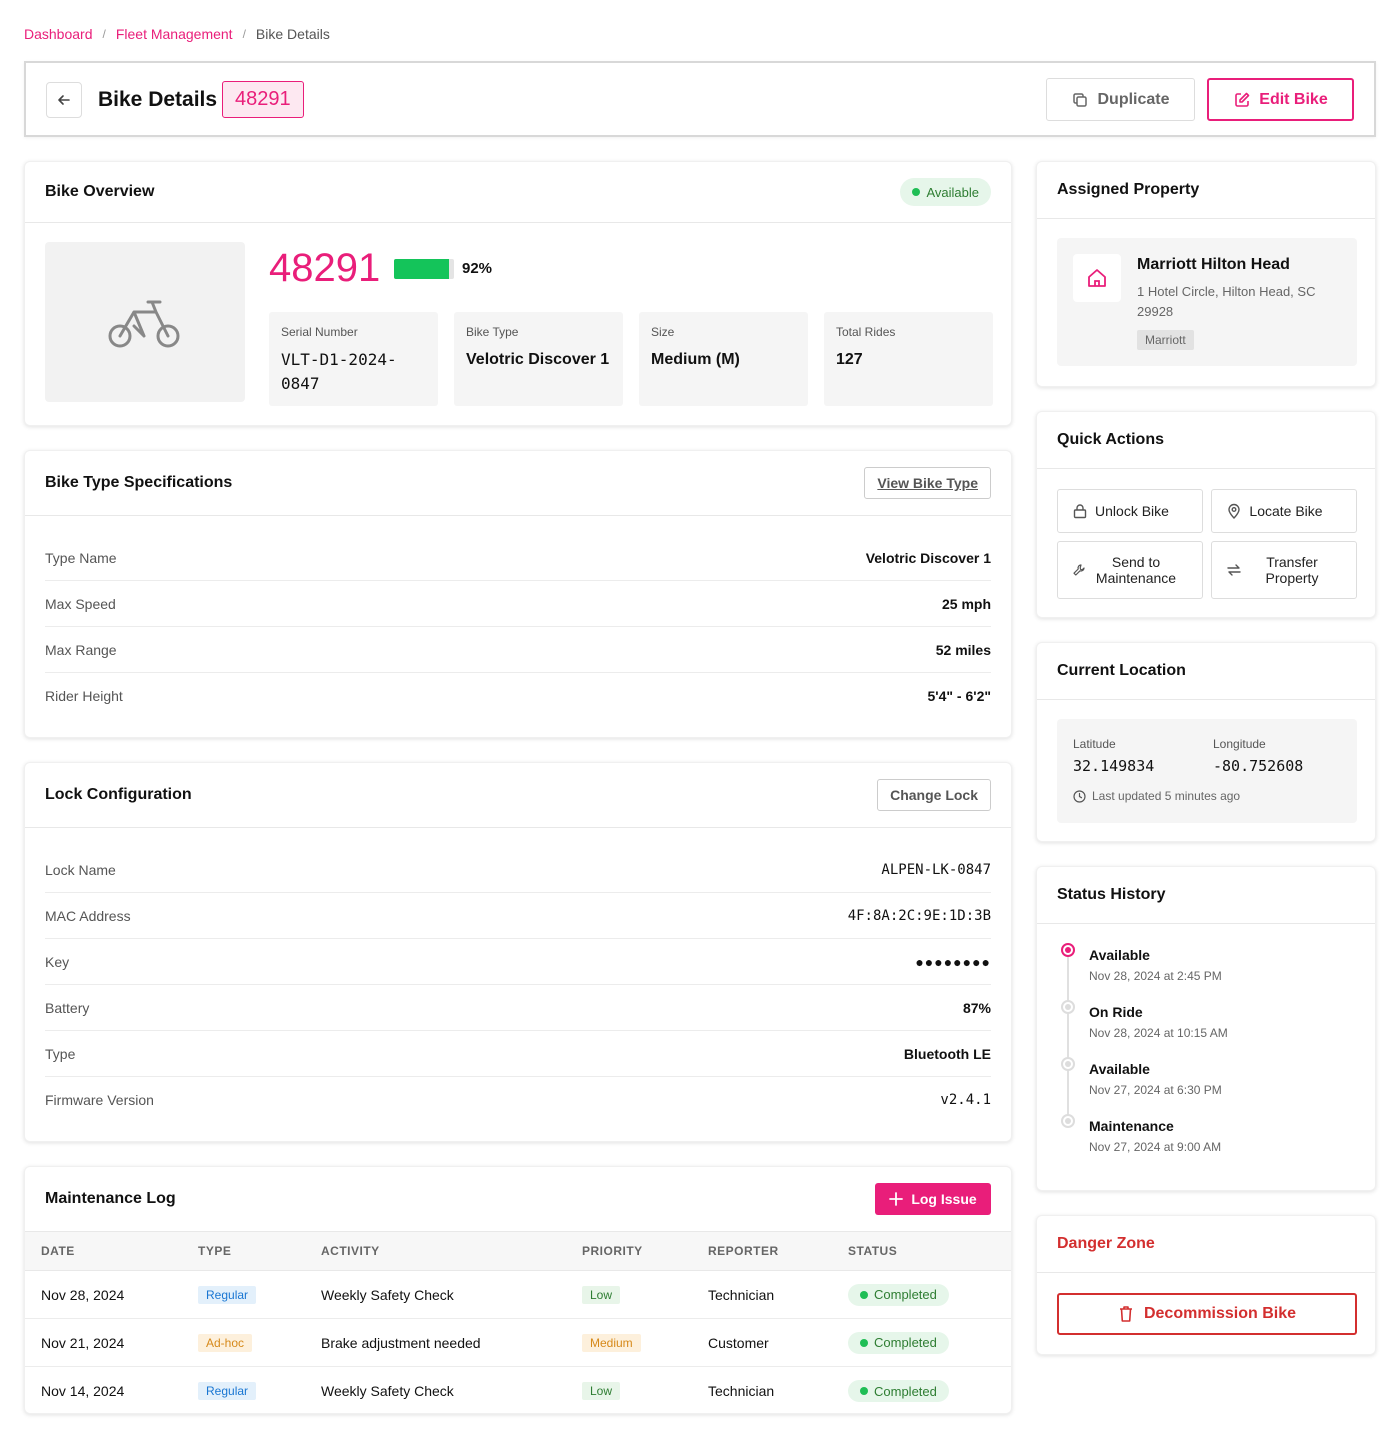 The width and height of the screenshot is (1400, 1438). What do you see at coordinates (934, 795) in the screenshot?
I see `change-lock-button: Change Lock` at bounding box center [934, 795].